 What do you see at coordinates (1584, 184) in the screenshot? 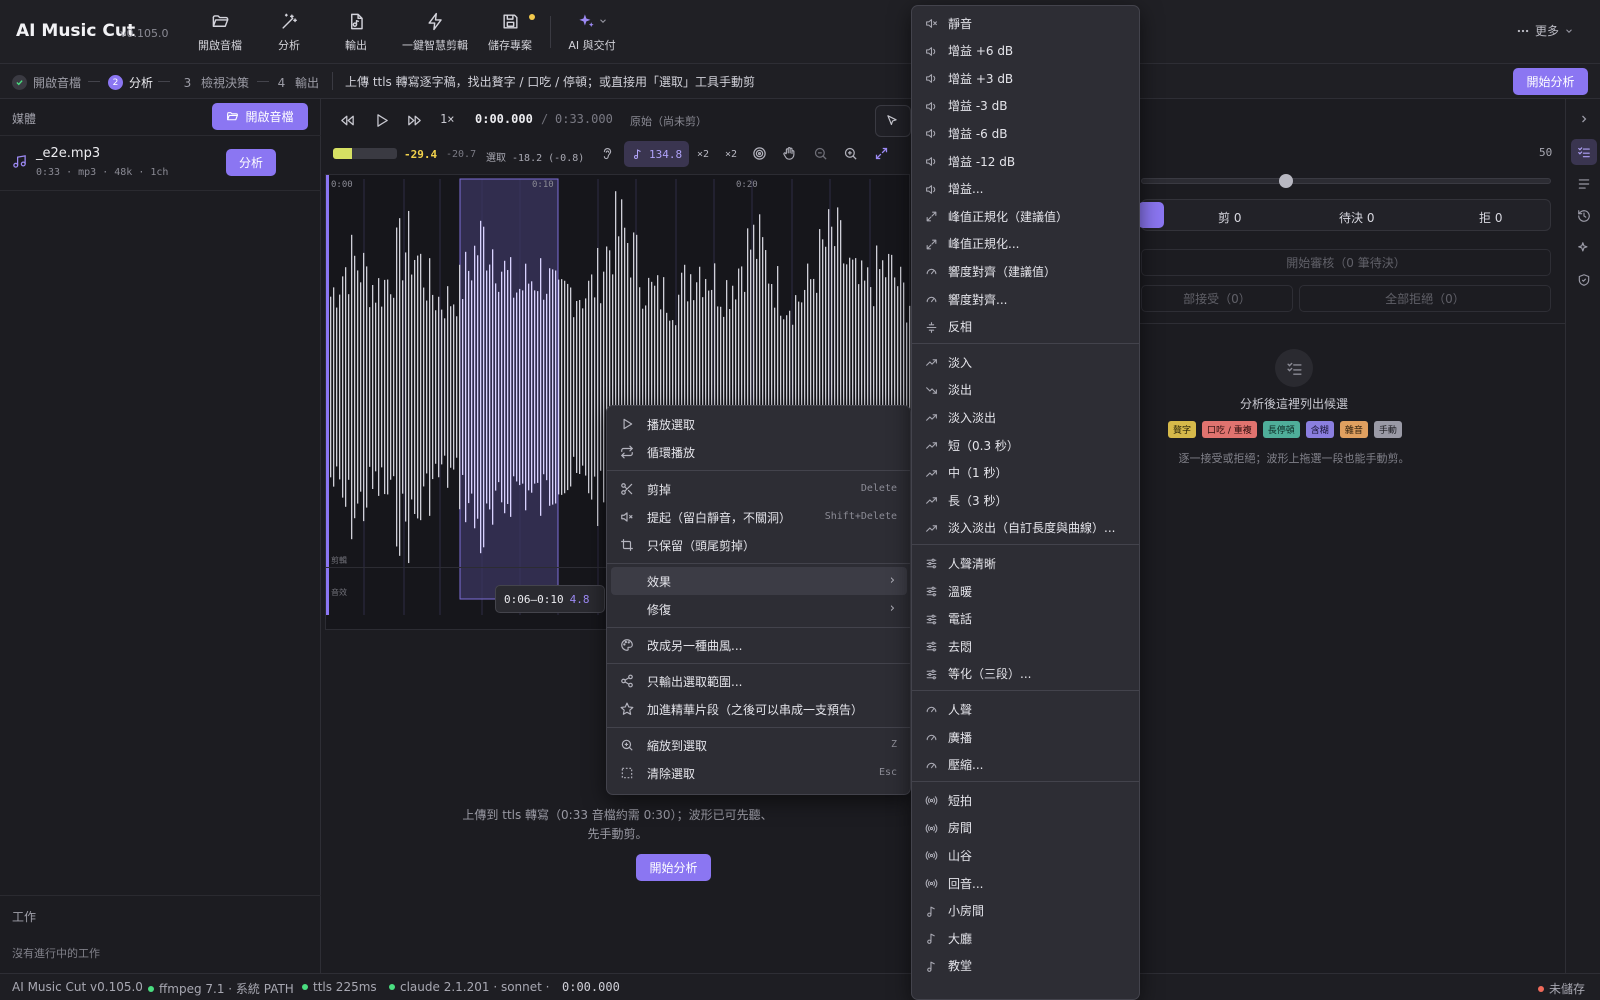
I see `list-details-icon` at bounding box center [1584, 184].